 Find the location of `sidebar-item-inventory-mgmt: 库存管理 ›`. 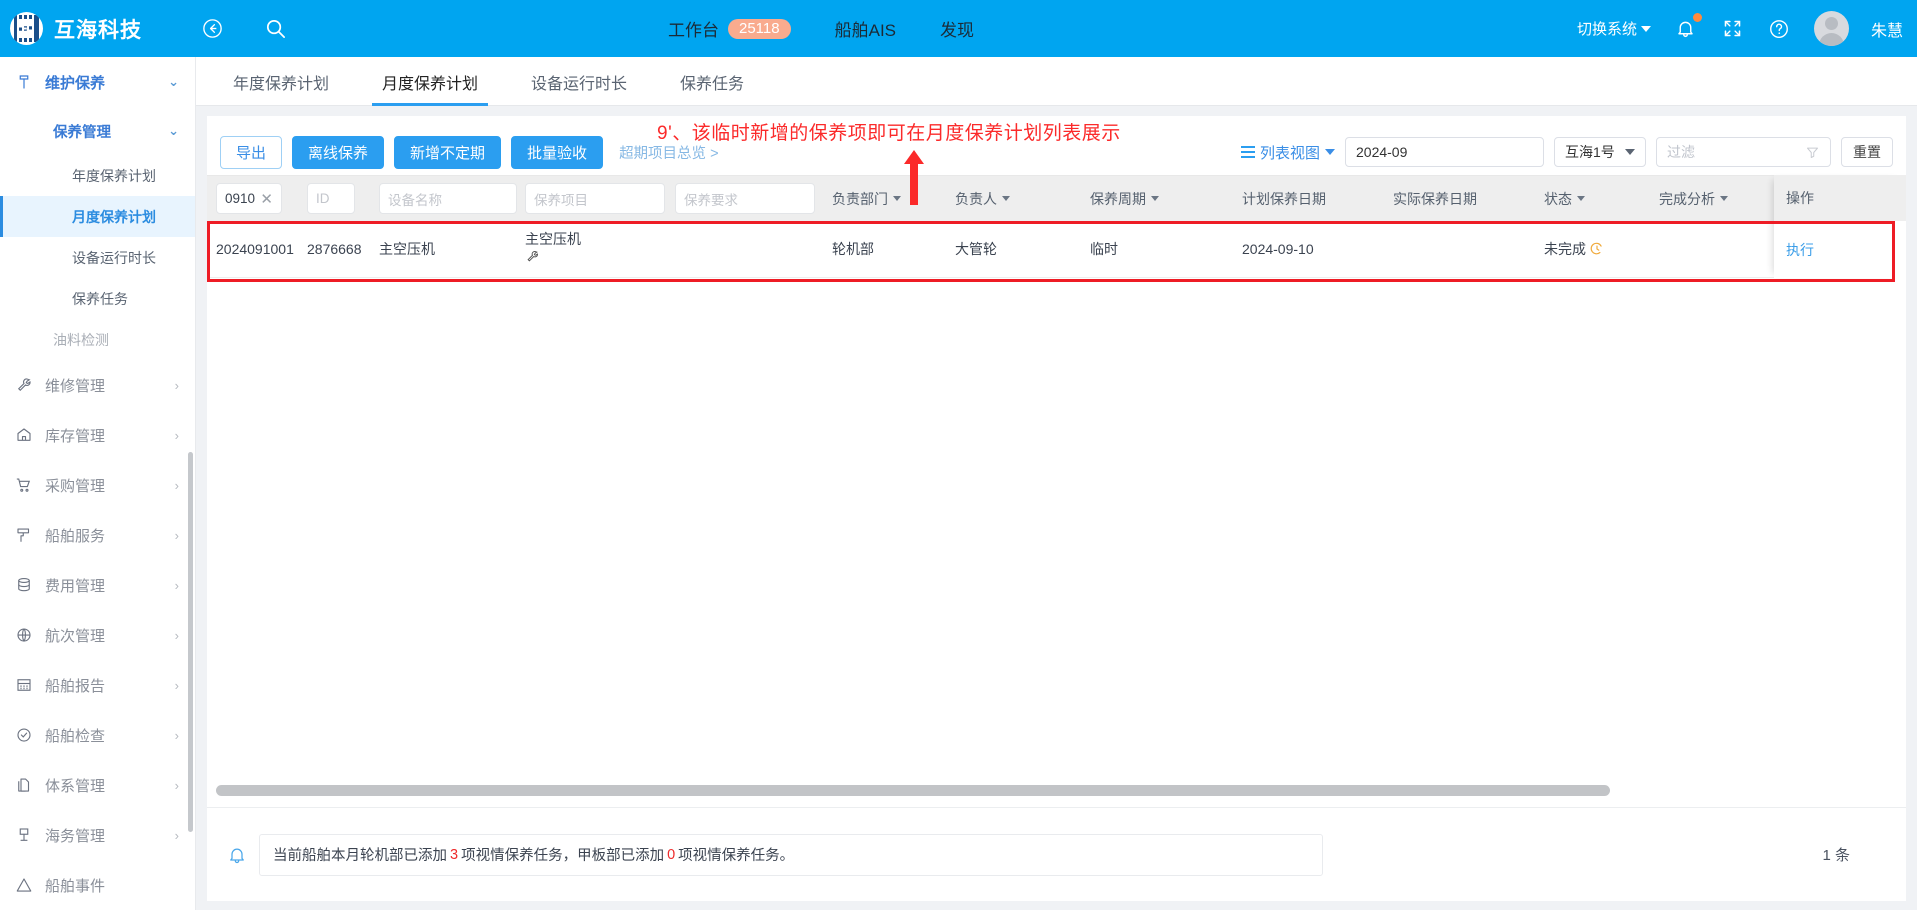

sidebar-item-inventory-mgmt: 库存管理 › is located at coordinates (97, 435).